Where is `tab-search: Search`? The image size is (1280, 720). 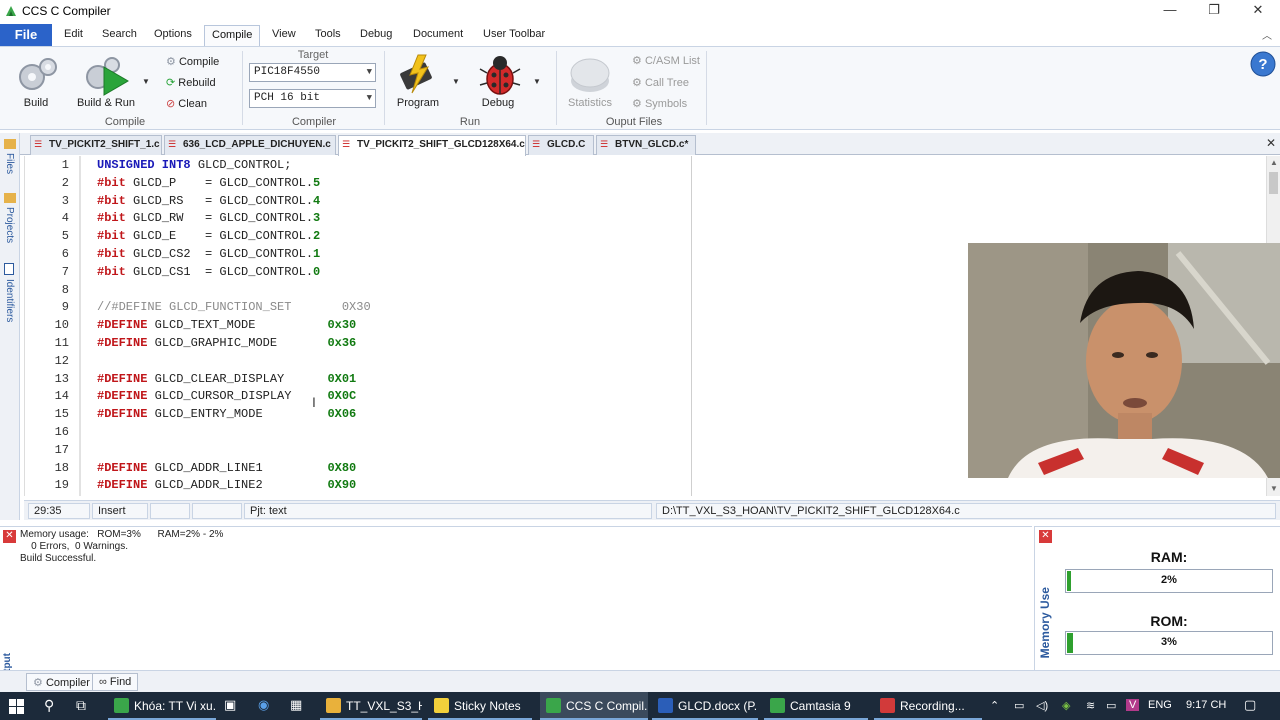 tab-search: Search is located at coordinates (119, 34).